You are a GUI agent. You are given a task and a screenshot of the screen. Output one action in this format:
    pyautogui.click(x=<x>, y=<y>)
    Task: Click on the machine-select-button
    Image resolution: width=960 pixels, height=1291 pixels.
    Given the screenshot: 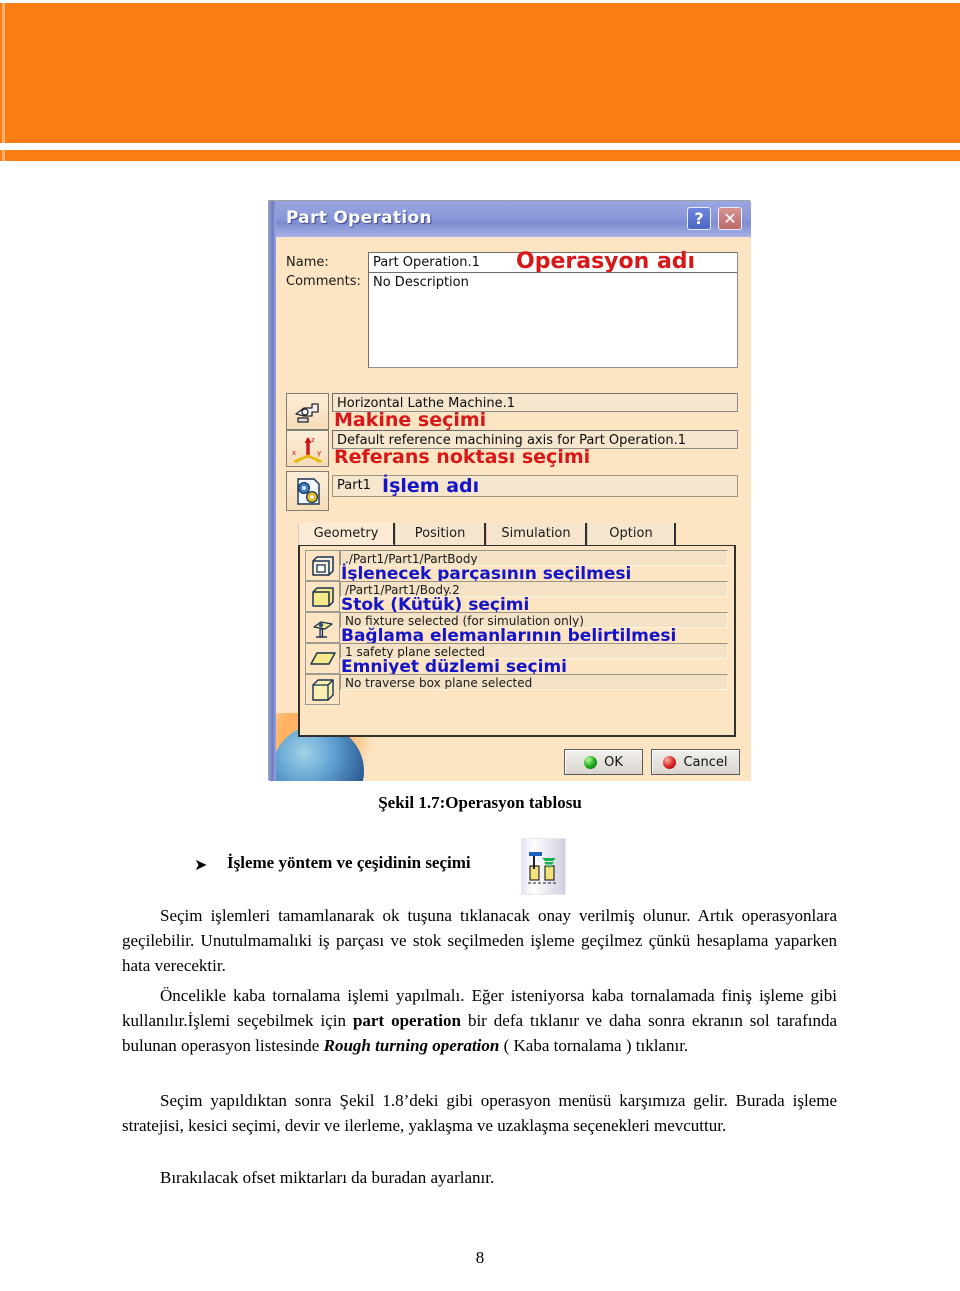 What is the action you would take?
    pyautogui.click(x=307, y=411)
    